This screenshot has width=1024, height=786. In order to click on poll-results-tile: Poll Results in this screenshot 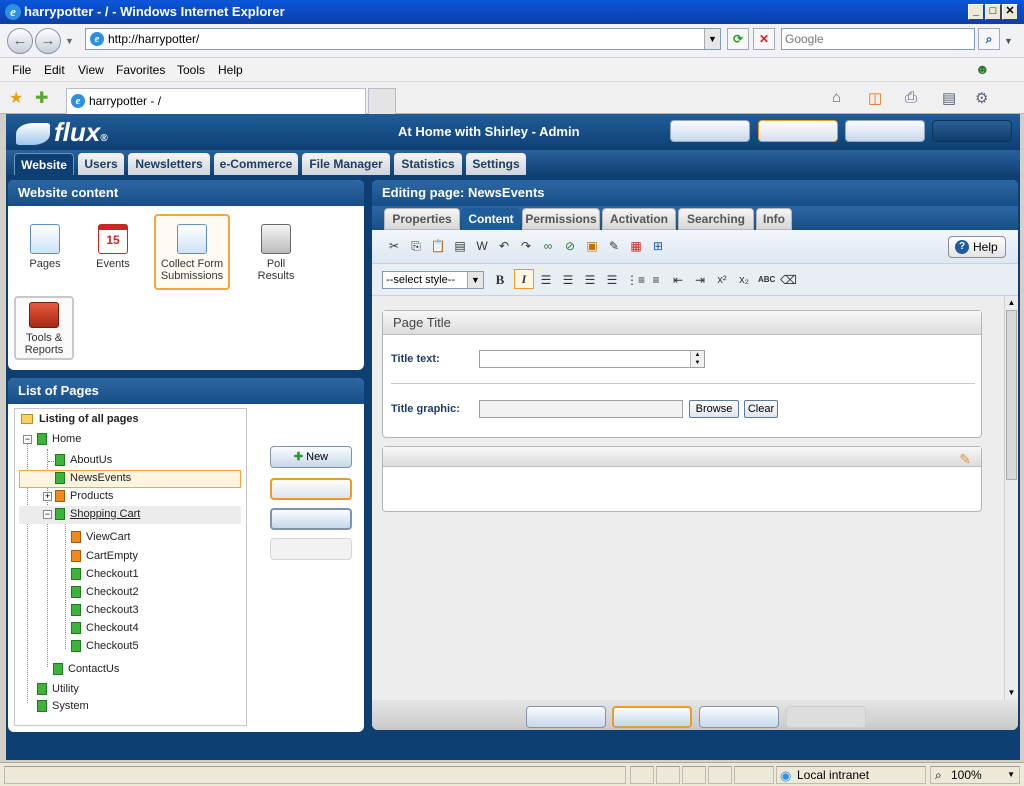, I will do `click(276, 253)`.